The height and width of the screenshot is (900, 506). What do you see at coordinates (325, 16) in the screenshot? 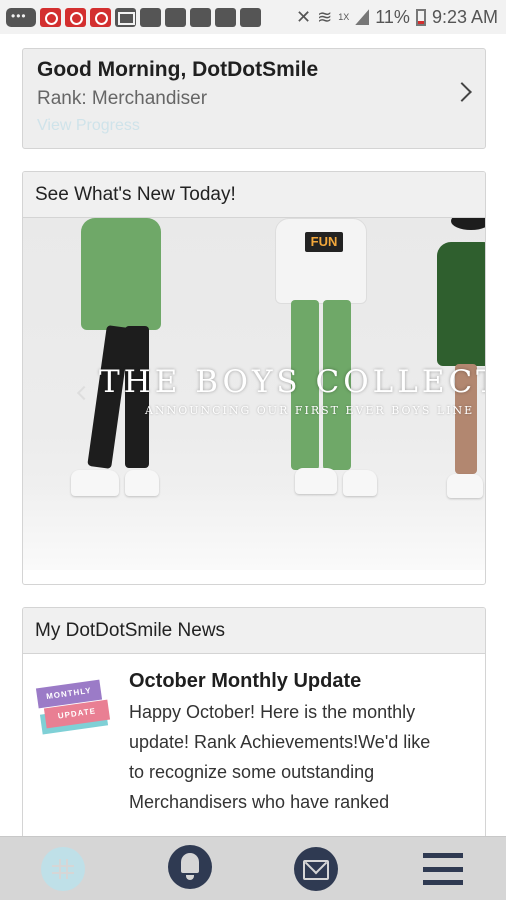
I see `wifi-icon: ≋` at bounding box center [325, 16].